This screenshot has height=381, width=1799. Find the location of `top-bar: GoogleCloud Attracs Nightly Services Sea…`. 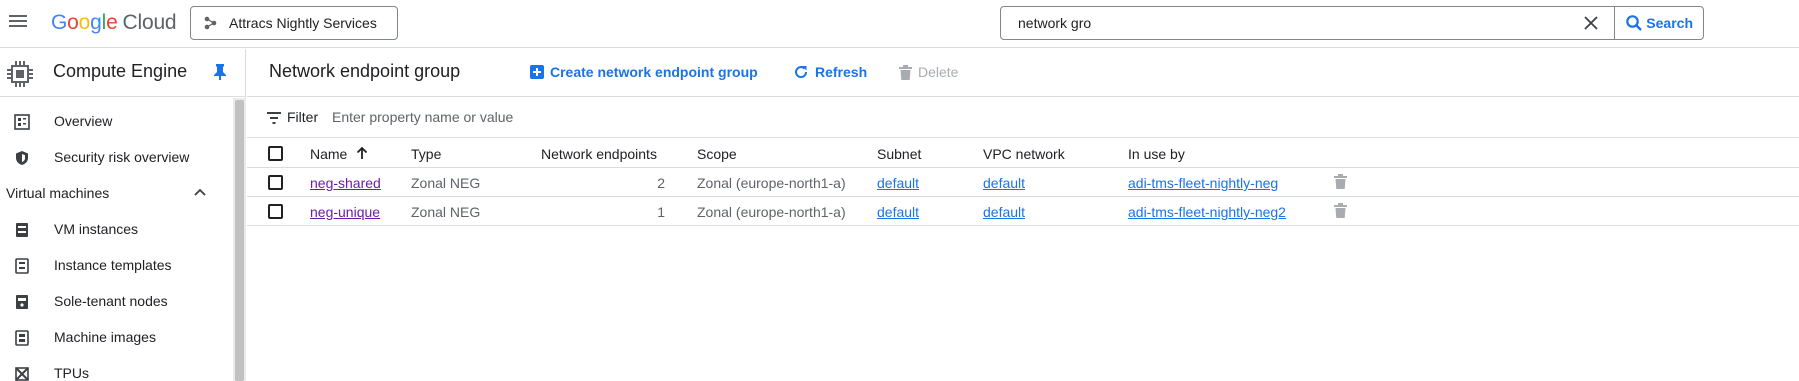

top-bar: GoogleCloud Attracs Nightly Services Sea… is located at coordinates (899, 24).